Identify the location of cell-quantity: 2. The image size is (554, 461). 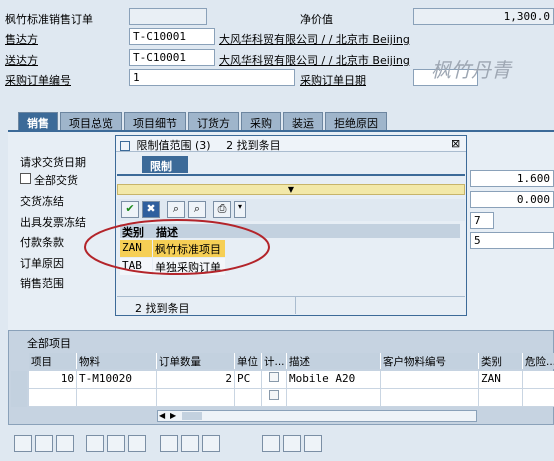
(196, 380).